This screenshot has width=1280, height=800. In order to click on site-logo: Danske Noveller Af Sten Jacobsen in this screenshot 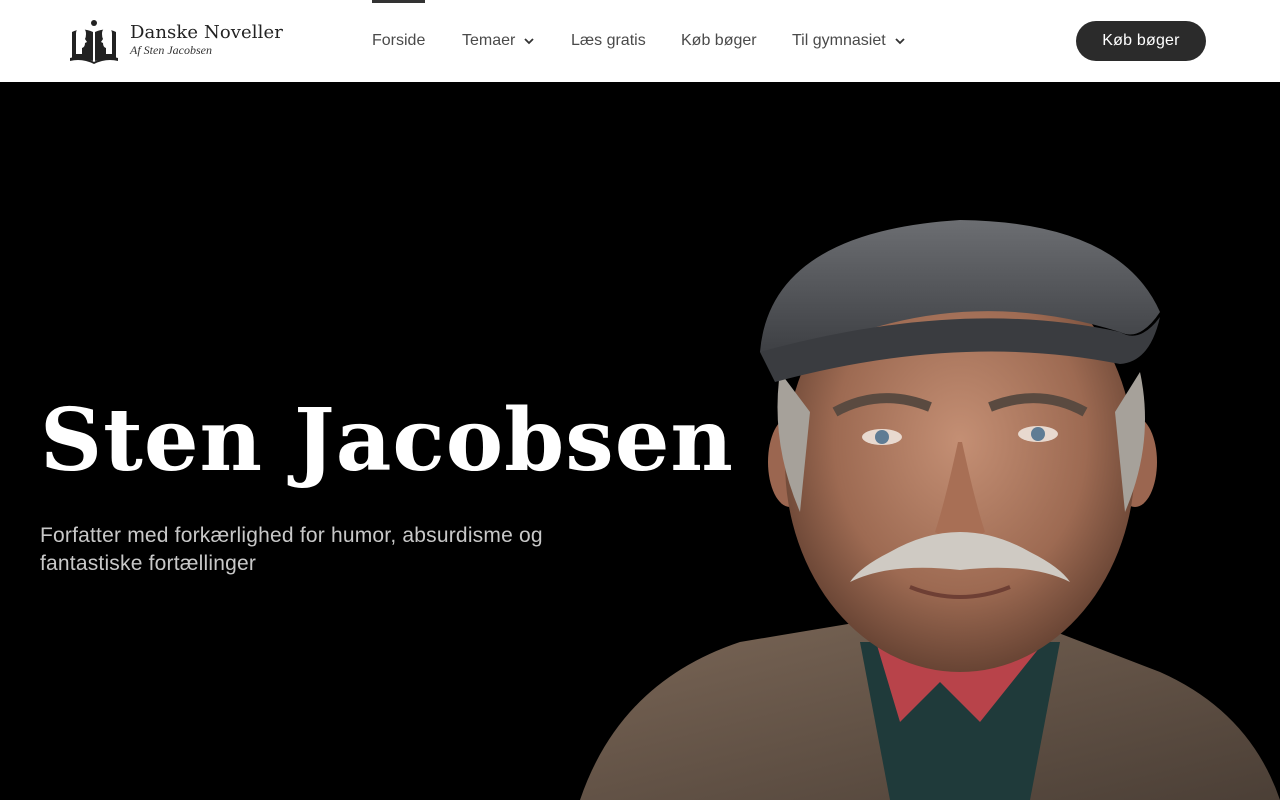, I will do `click(175, 41)`.